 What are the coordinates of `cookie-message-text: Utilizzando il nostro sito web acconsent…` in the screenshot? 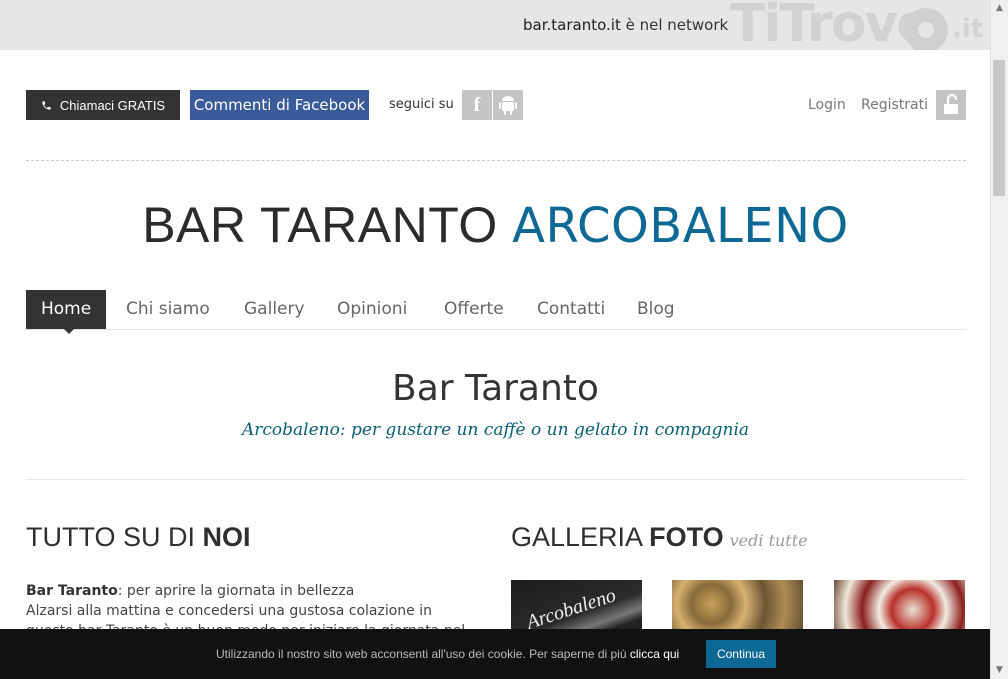 It's located at (421, 654).